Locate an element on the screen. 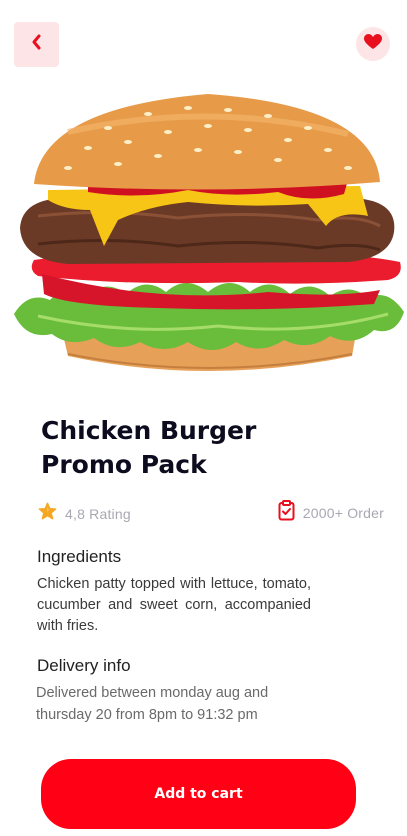 This screenshot has height=836, width=407. rating: 4,8 Rating is located at coordinates (84, 513).